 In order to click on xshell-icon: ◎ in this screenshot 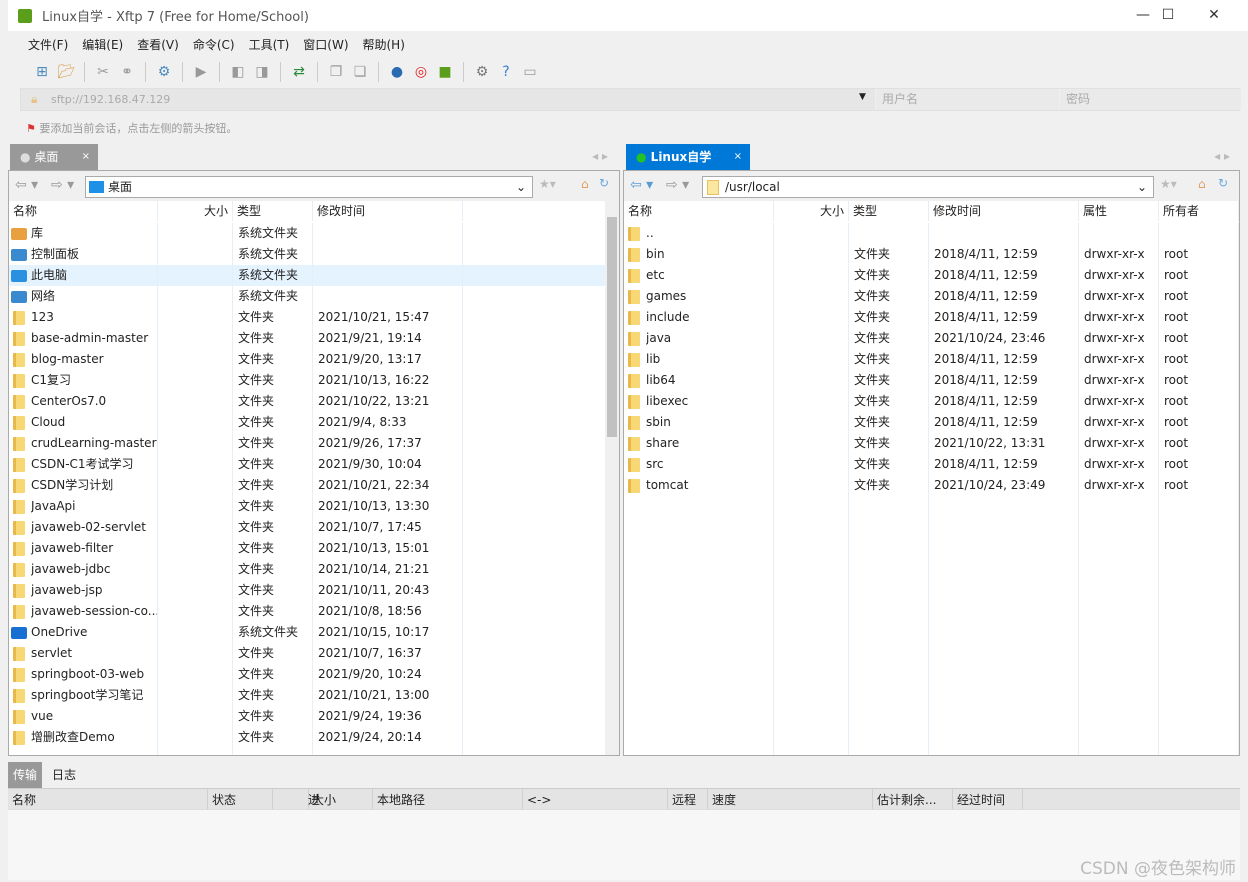, I will do `click(421, 72)`.